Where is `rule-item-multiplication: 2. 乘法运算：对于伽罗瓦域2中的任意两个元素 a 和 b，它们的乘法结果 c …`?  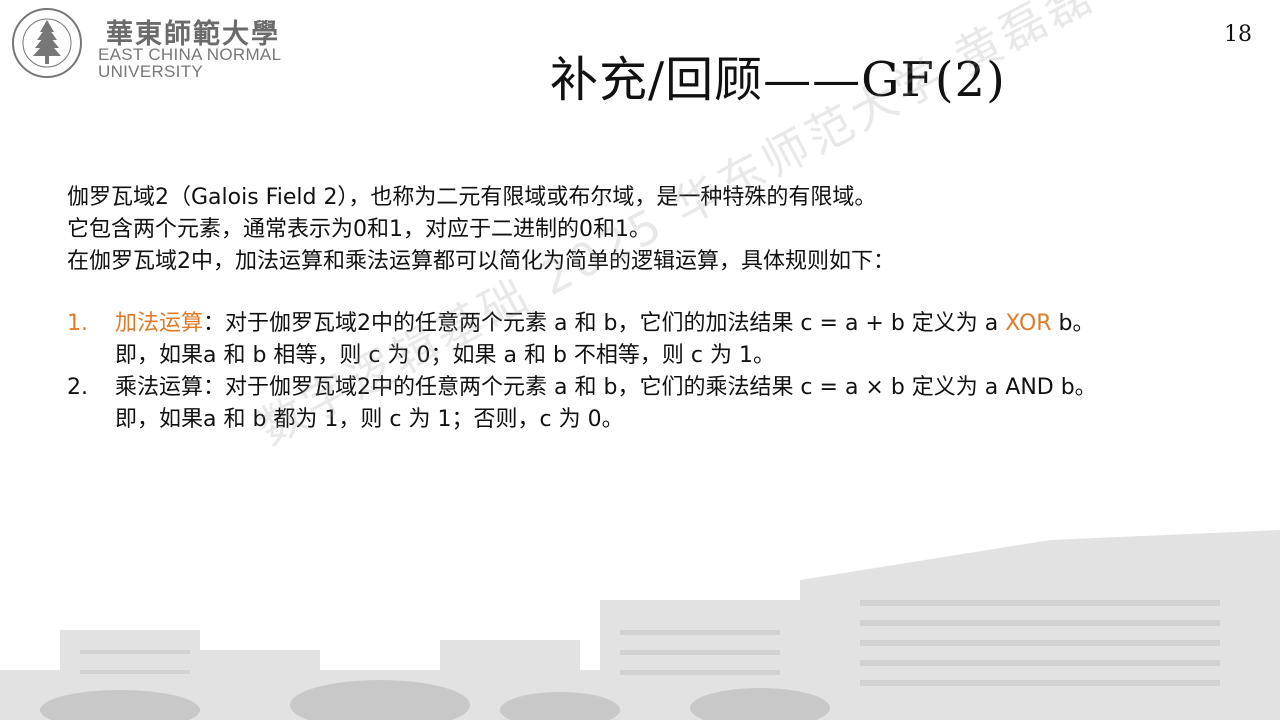 rule-item-multiplication: 2. 乘法运算：对于伽罗瓦域2中的任意两个元素 a 和 b，它们的乘法结果 c … is located at coordinates (657, 404).